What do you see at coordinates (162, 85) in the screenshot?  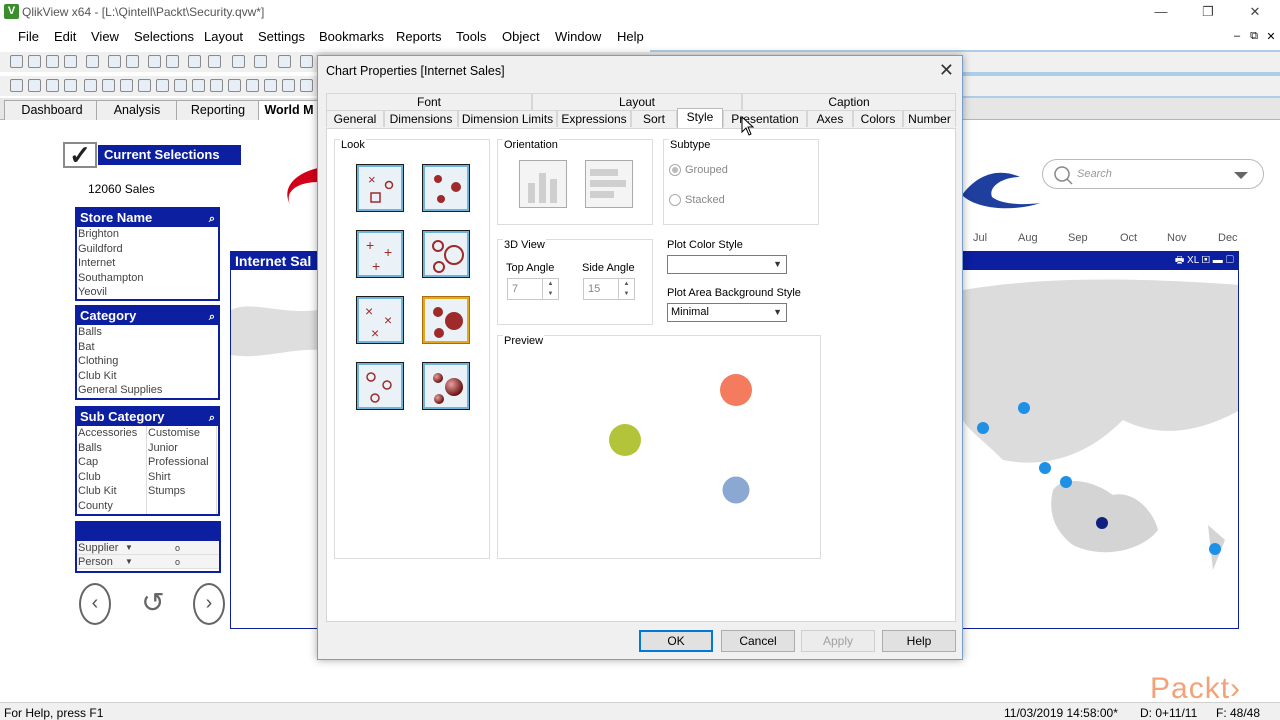 I see `calendar-icon` at bounding box center [162, 85].